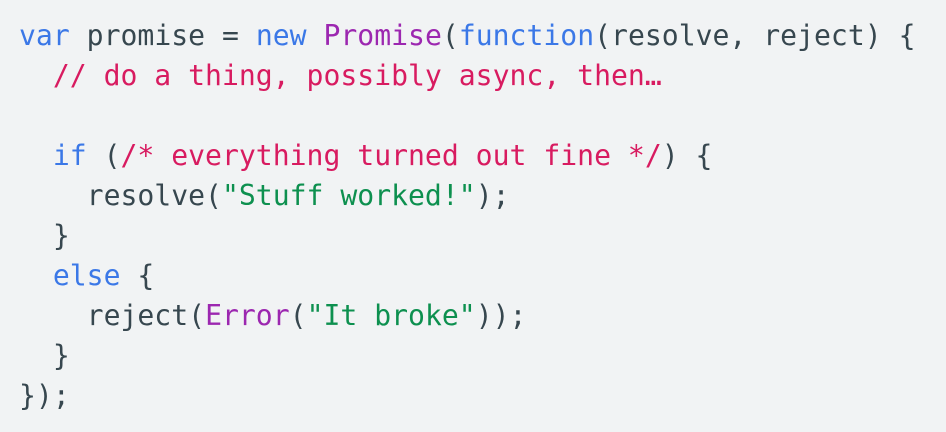 The width and height of the screenshot is (946, 432). I want to click on keyword-token: var, so click(44, 35).